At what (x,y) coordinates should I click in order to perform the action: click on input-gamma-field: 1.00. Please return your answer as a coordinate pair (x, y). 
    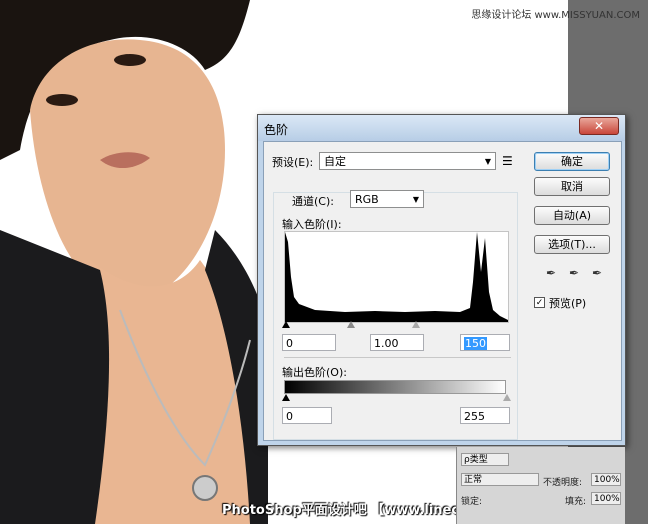
    Looking at the image, I should click on (397, 342).